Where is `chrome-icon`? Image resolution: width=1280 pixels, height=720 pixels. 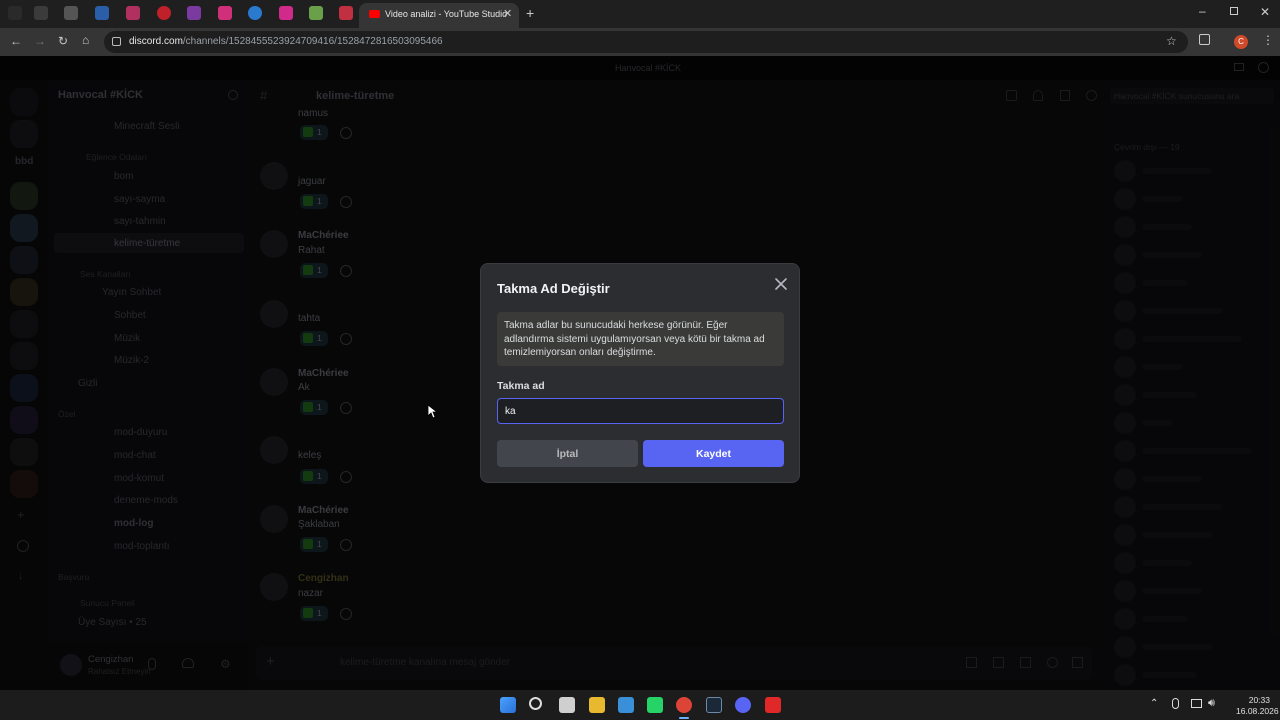
chrome-icon is located at coordinates (684, 705).